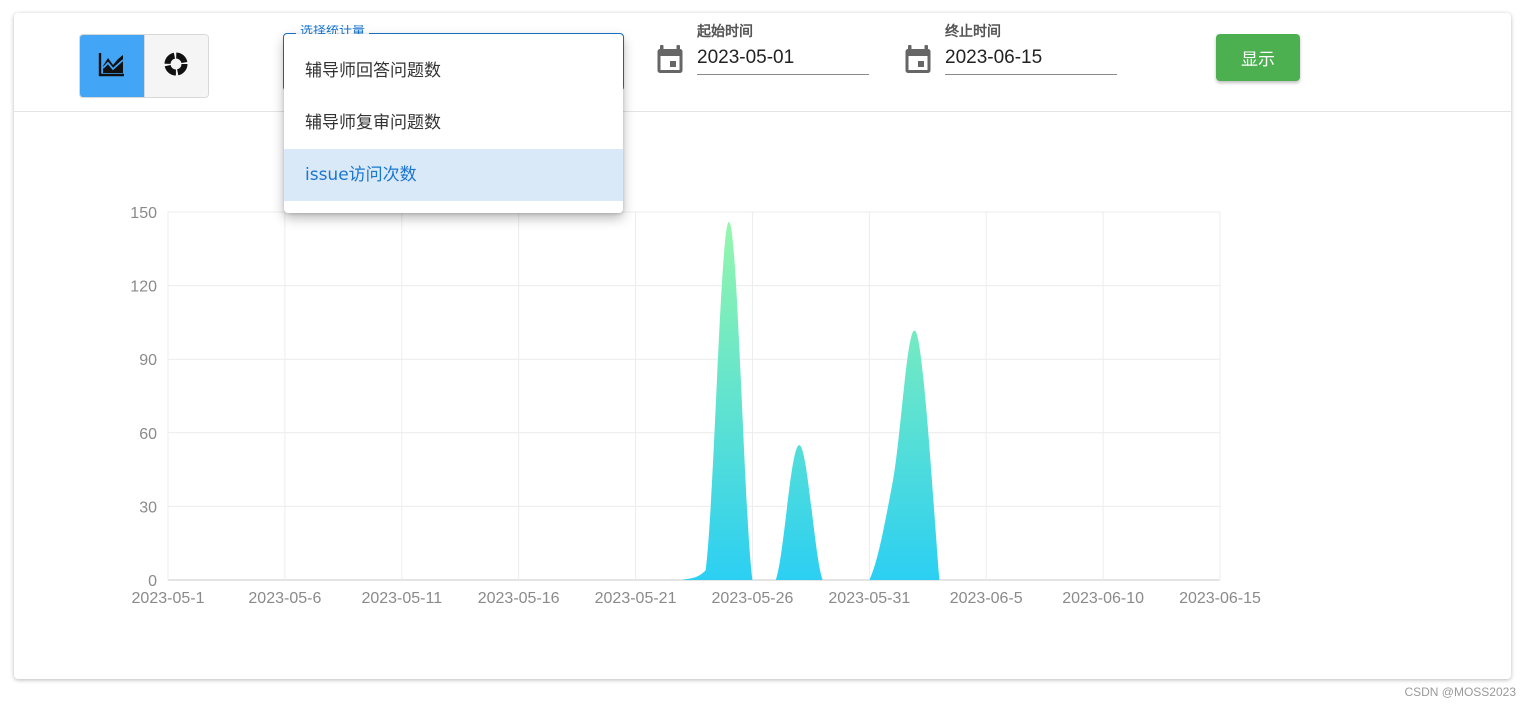 The width and height of the screenshot is (1530, 705). Describe the element at coordinates (783, 60) in the screenshot. I see `start-date-input: 2023-05-01` at that location.